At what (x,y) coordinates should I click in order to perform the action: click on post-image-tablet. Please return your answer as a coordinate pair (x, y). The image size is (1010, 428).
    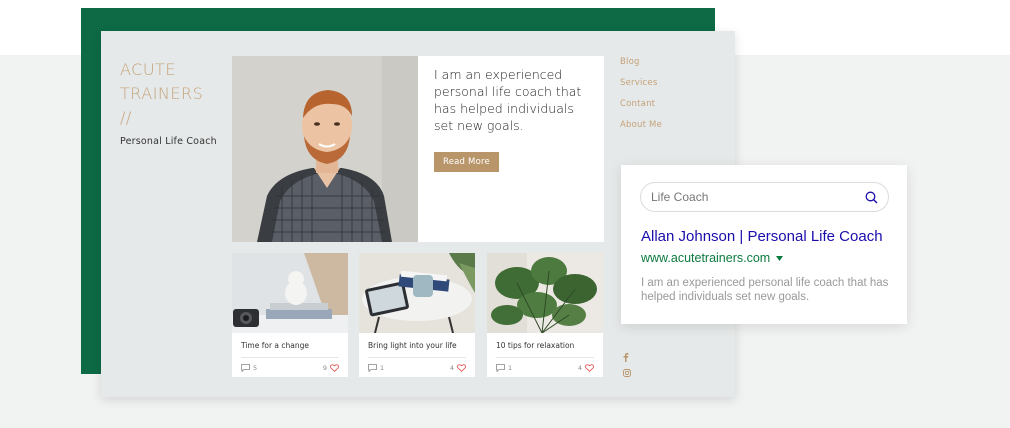
    Looking at the image, I should click on (417, 293).